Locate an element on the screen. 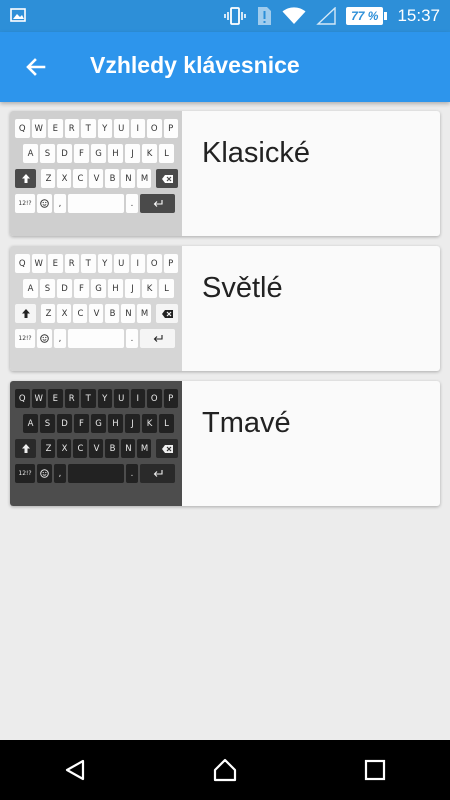 The height and width of the screenshot is (800, 450). nav-home-button is located at coordinates (225, 770).